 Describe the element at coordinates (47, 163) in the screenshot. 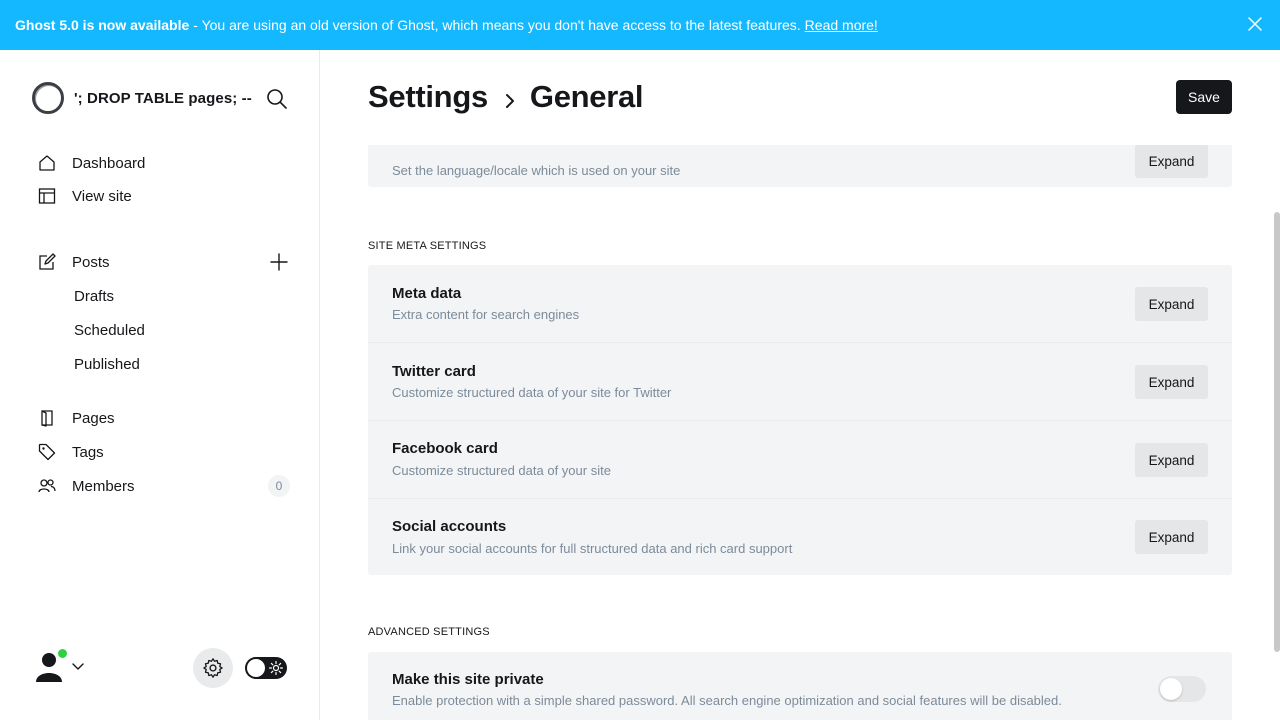

I see `home-icon` at that location.